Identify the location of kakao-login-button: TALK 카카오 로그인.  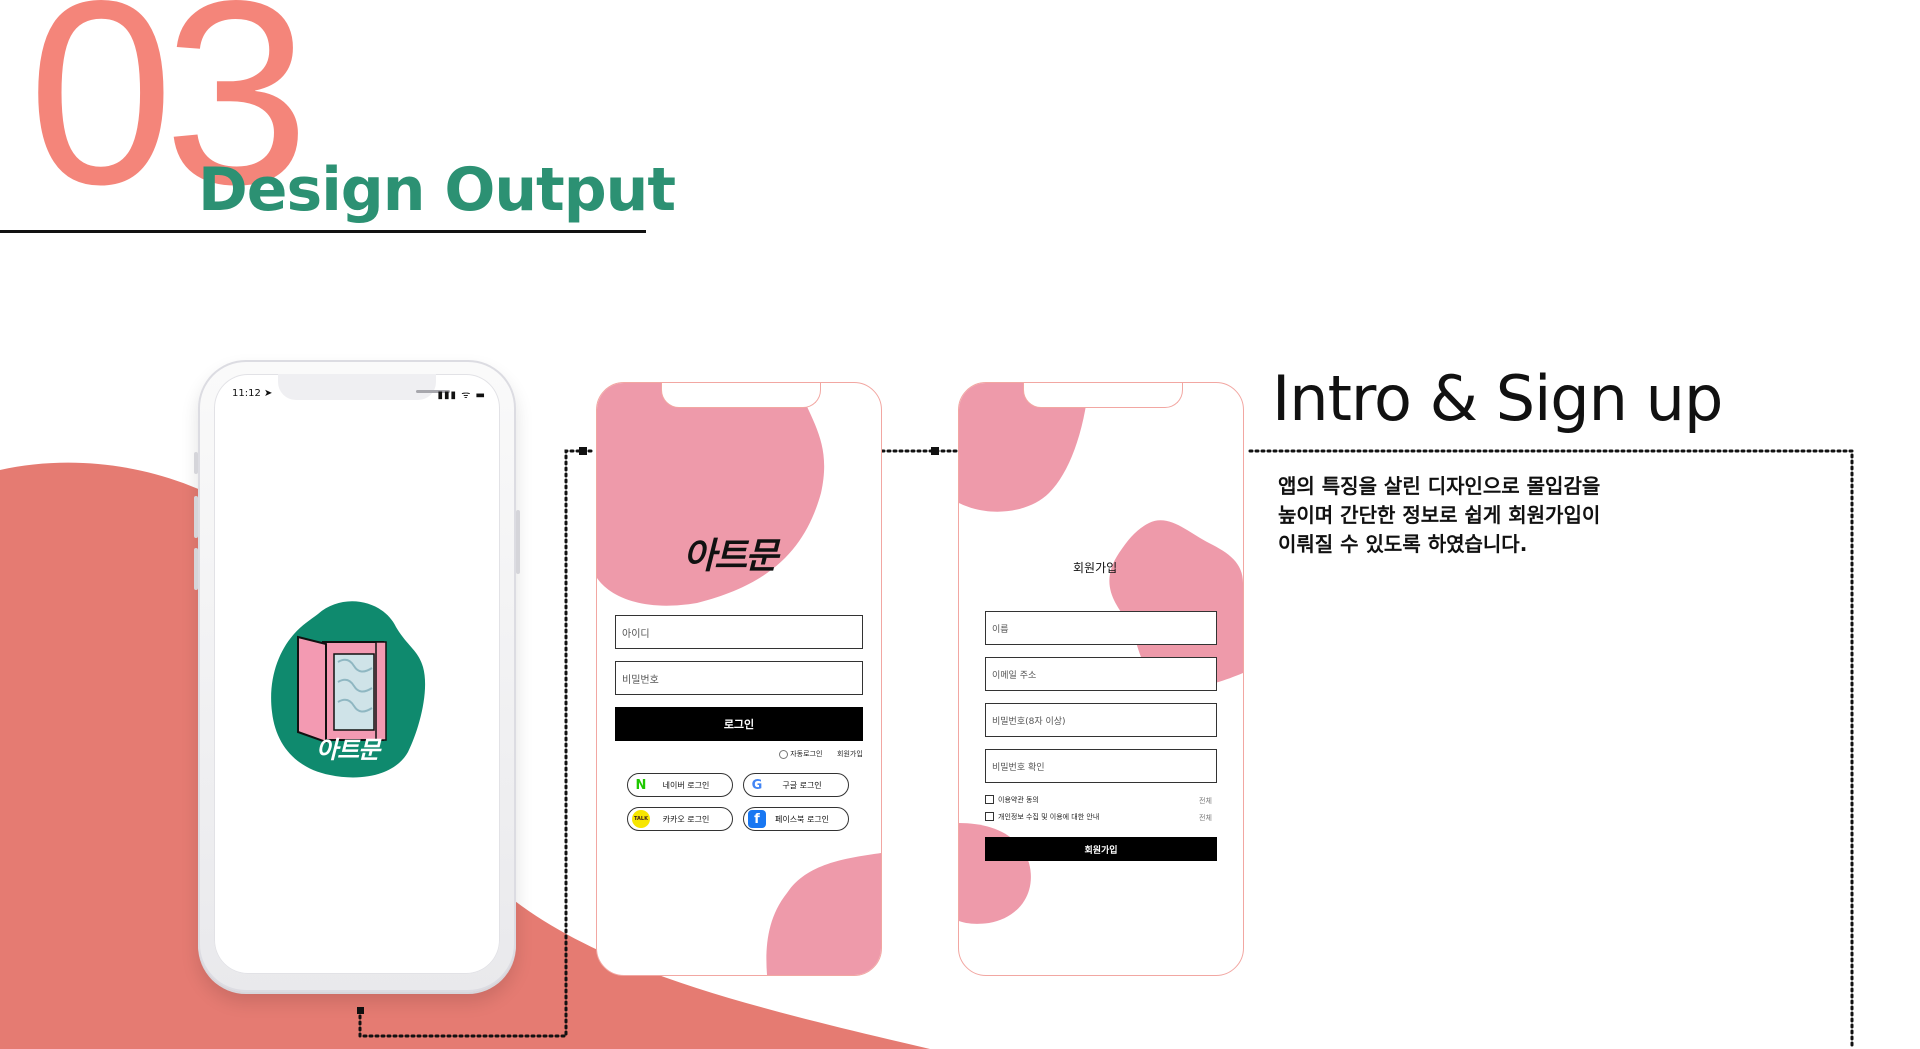
(680, 819).